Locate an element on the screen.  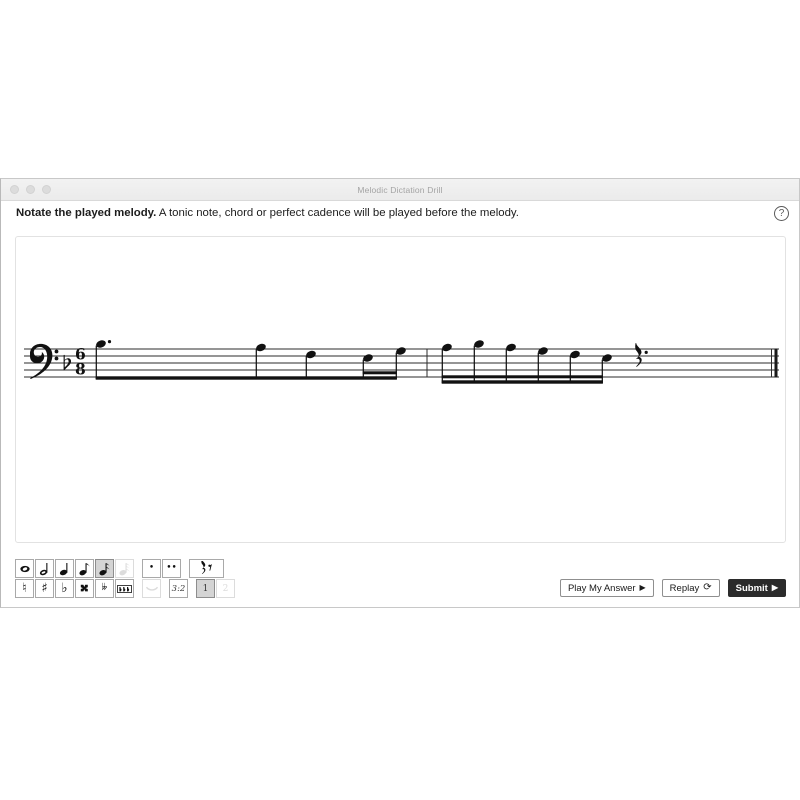
replay-button: Replay ⟳ is located at coordinates (690, 588).